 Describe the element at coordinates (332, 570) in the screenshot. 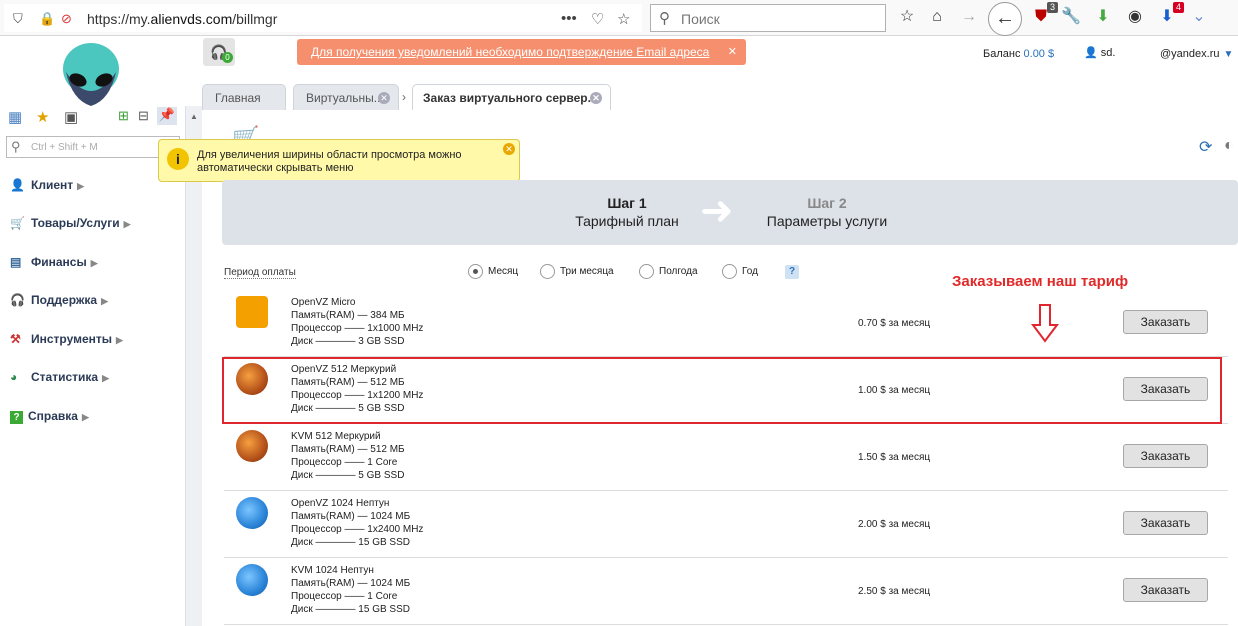

I see `plan-name: KVM 1024 Нептун` at that location.